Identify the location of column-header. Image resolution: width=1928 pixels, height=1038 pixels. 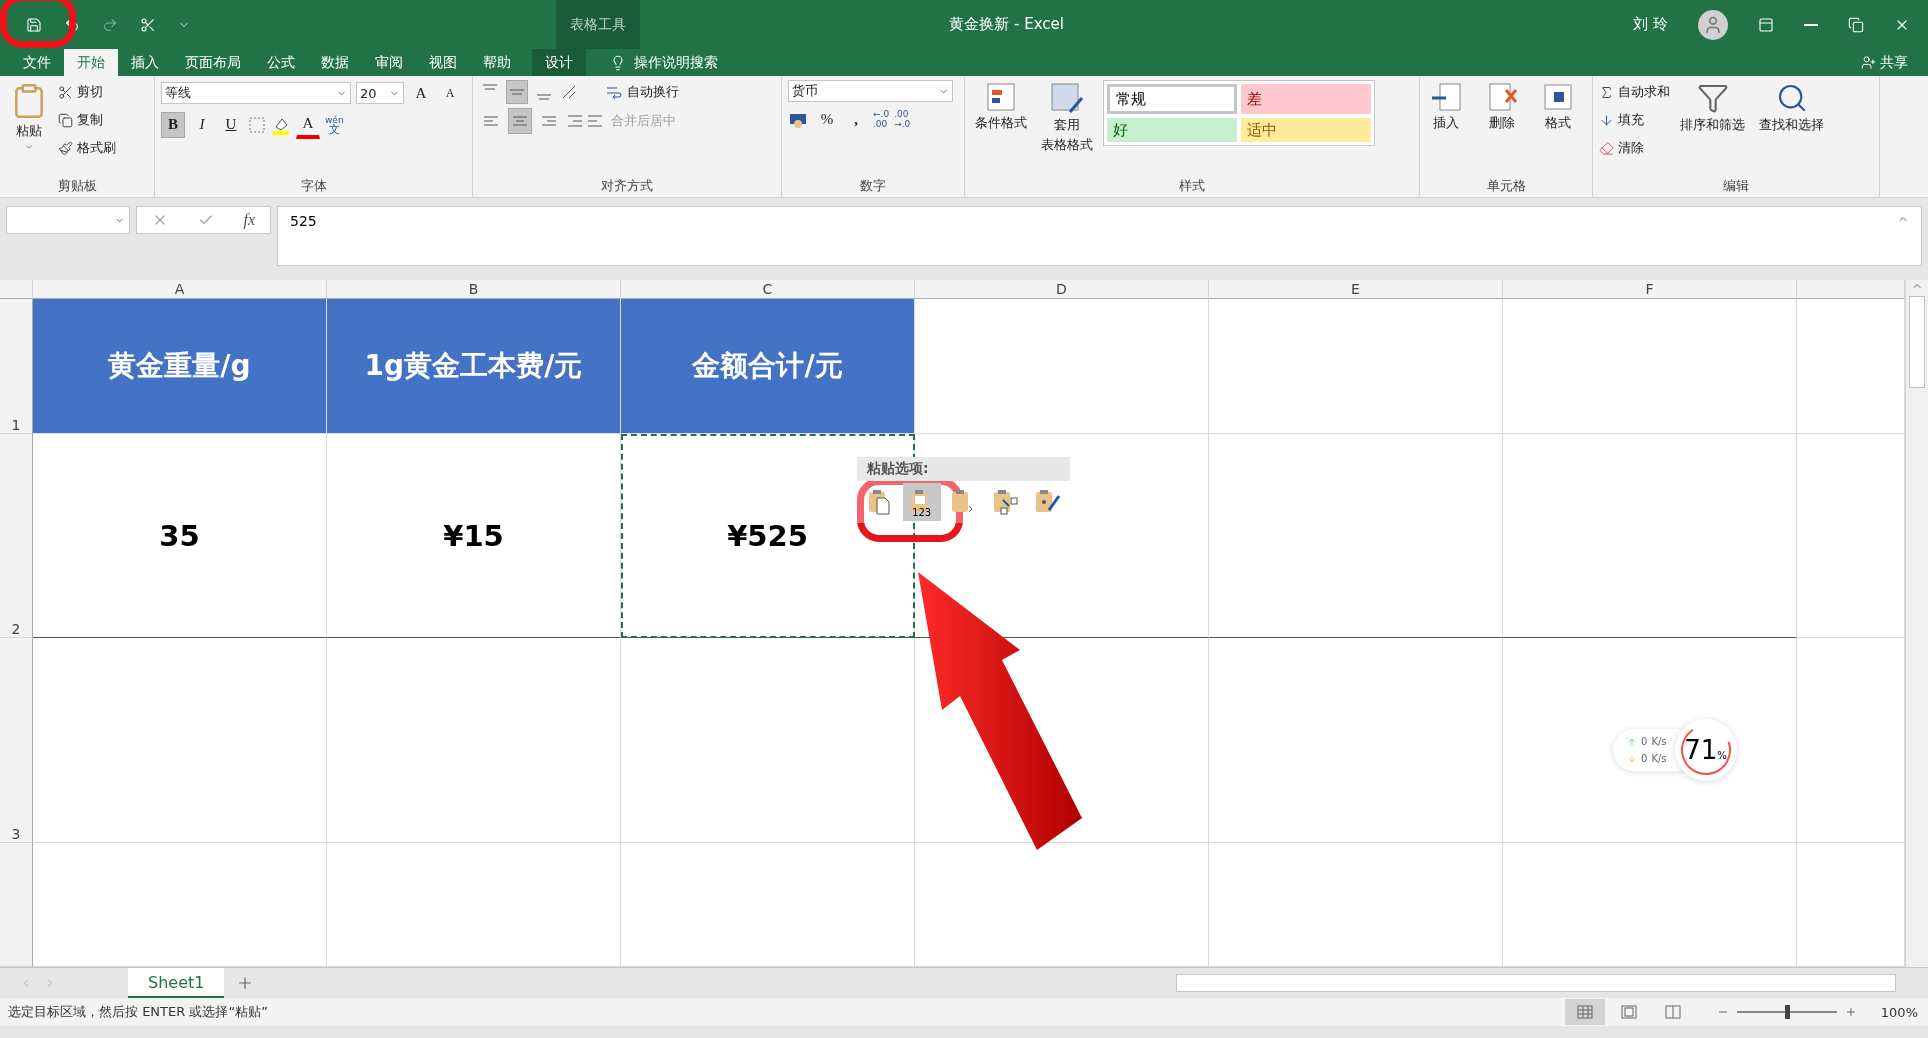
(1851, 289).